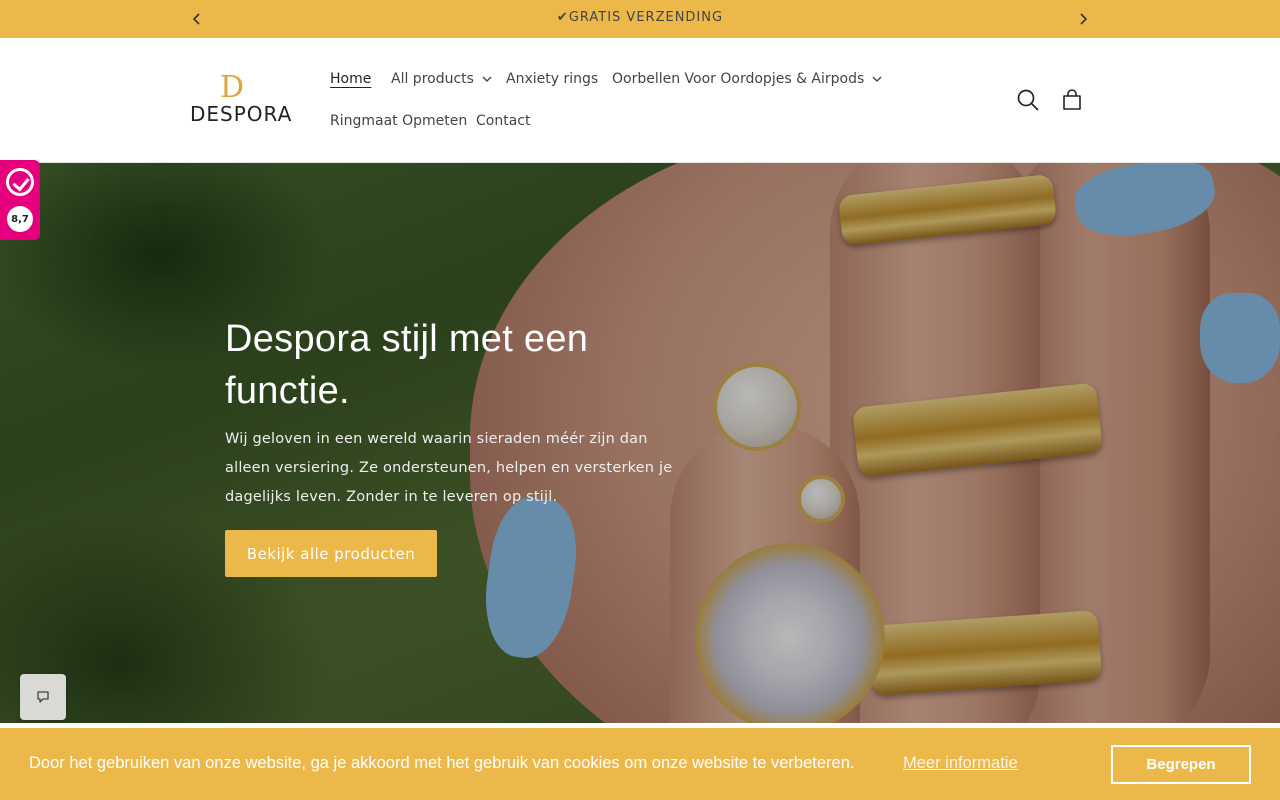  Describe the element at coordinates (241, 114) in the screenshot. I see `logo-text: DESPORA` at that location.